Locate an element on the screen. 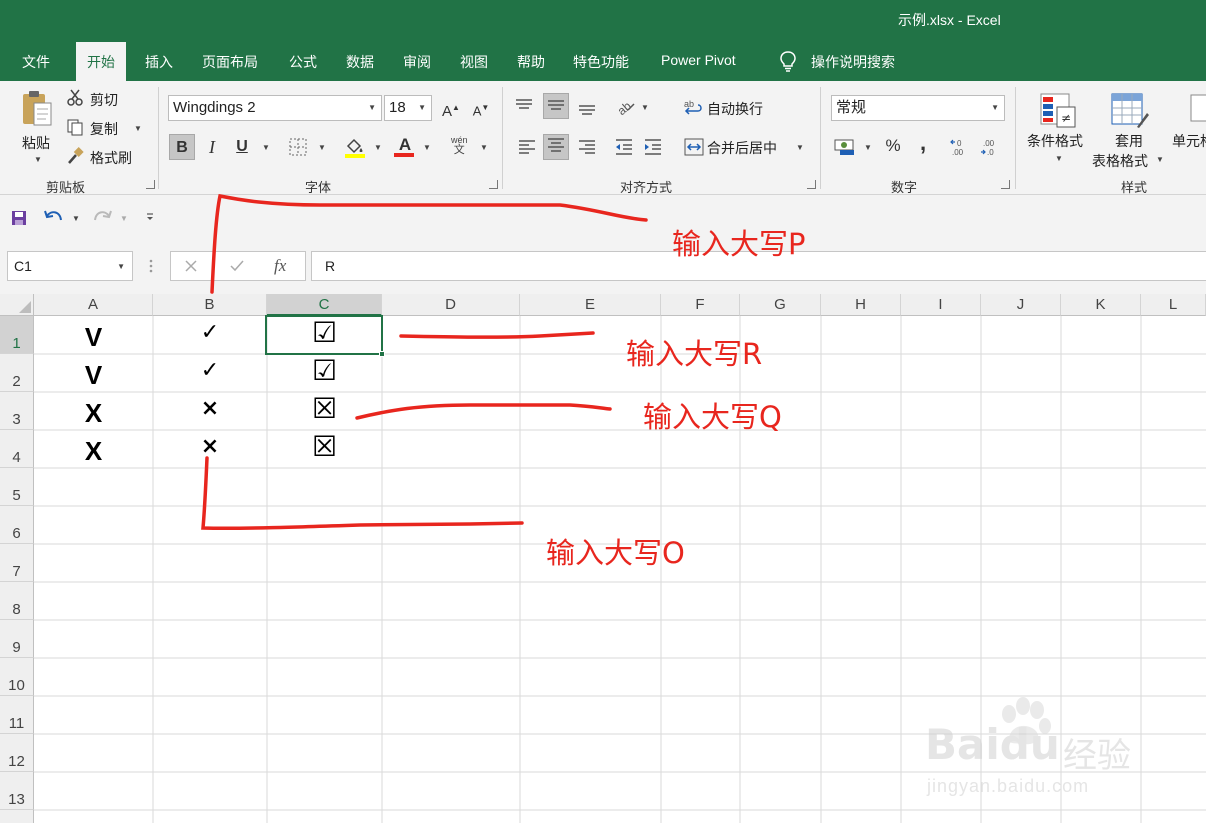  align-bottom-icon is located at coordinates (587, 106).